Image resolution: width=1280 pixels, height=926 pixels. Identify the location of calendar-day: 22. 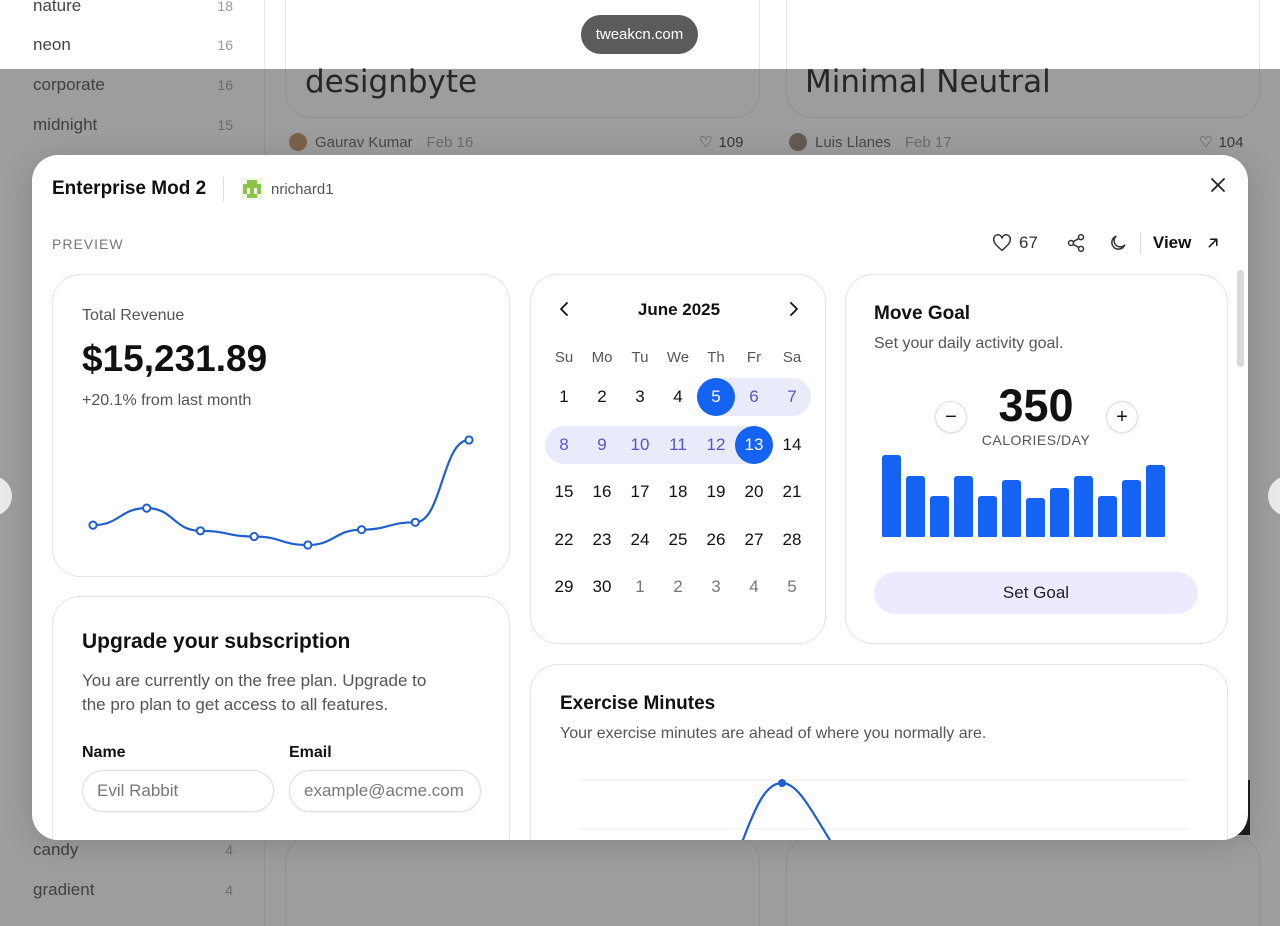
(564, 540).